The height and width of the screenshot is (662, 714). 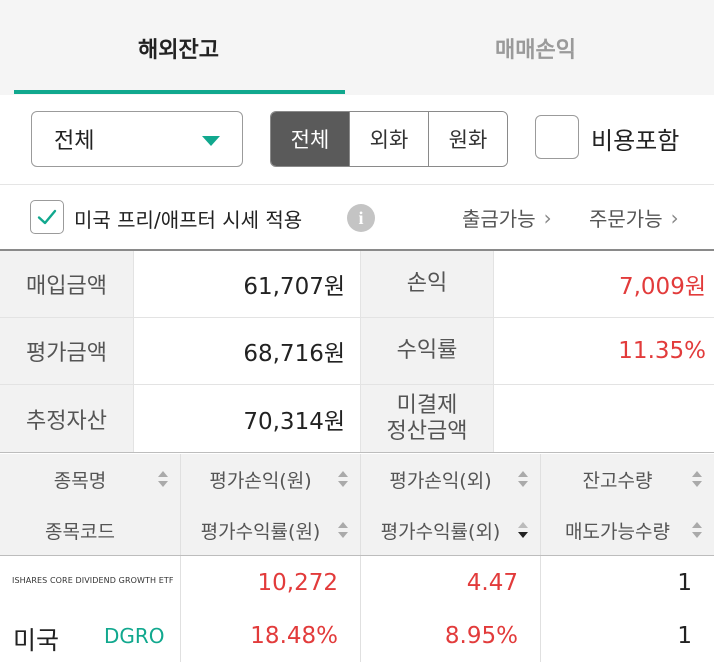 I want to click on holding-pl-fx: 4.47, so click(x=492, y=582).